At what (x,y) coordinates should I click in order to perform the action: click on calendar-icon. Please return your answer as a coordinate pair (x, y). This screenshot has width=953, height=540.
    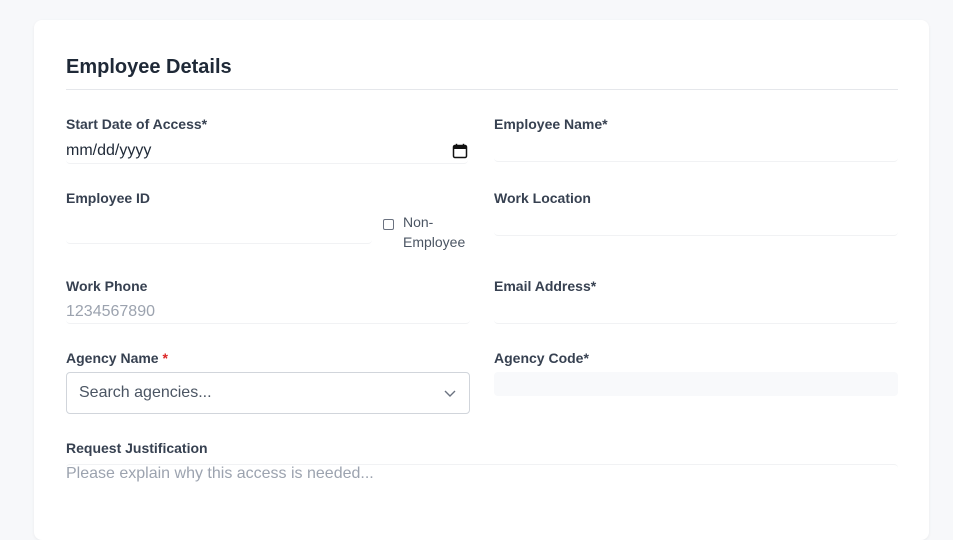
    Looking at the image, I should click on (460, 151).